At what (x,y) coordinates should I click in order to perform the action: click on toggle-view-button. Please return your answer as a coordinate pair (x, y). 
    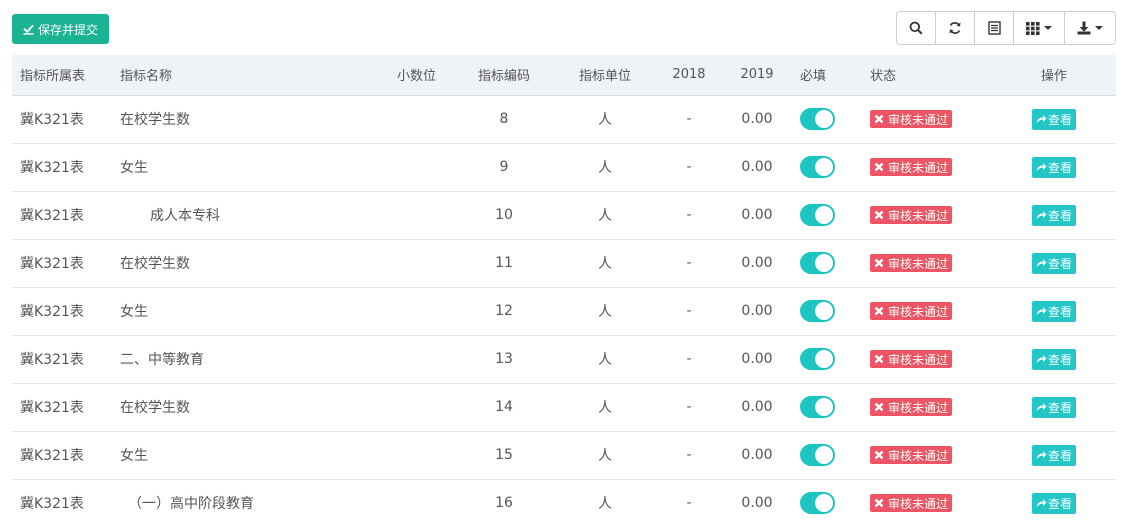
    Looking at the image, I should click on (994, 28).